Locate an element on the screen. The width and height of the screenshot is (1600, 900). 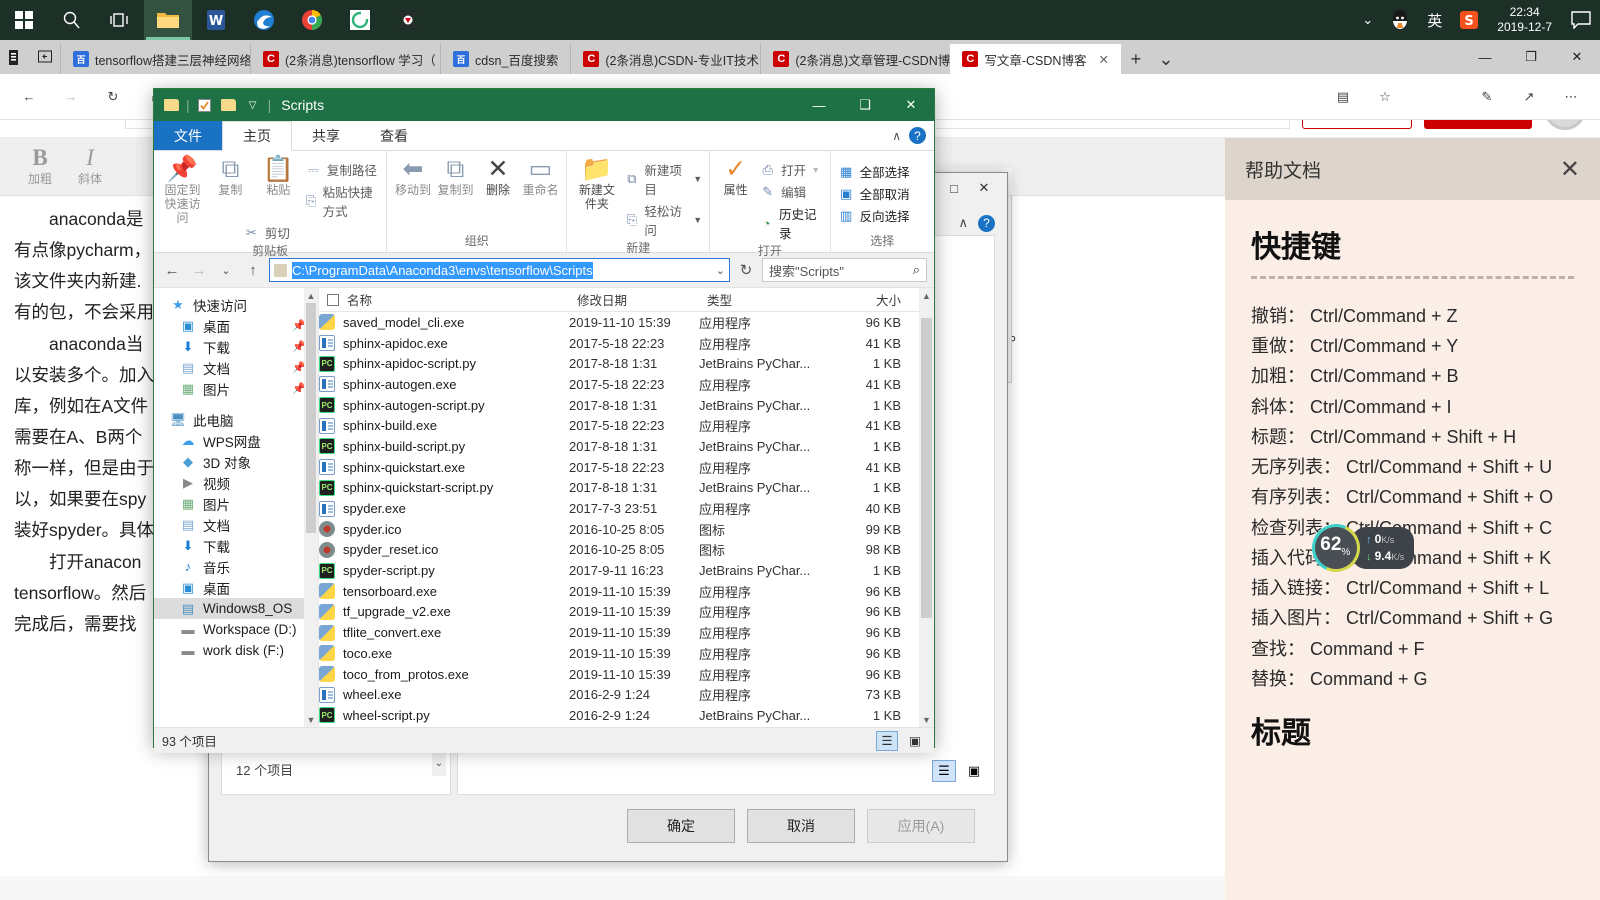
column-header-size: 大小 is located at coordinates (865, 299).